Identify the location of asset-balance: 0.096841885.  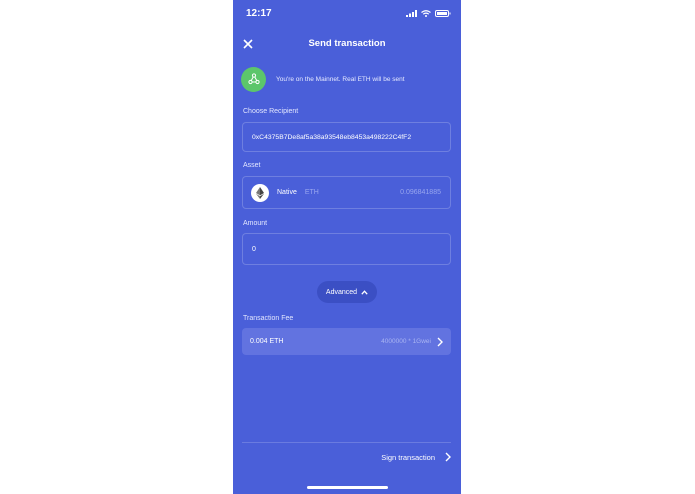
(420, 192).